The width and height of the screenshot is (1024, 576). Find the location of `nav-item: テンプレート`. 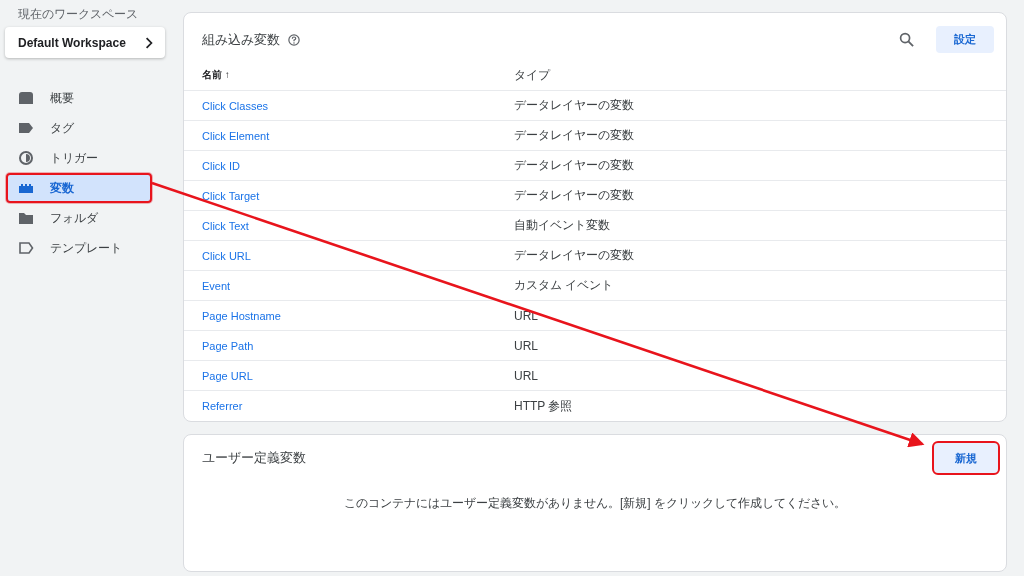

nav-item: テンプレート is located at coordinates (89, 248).